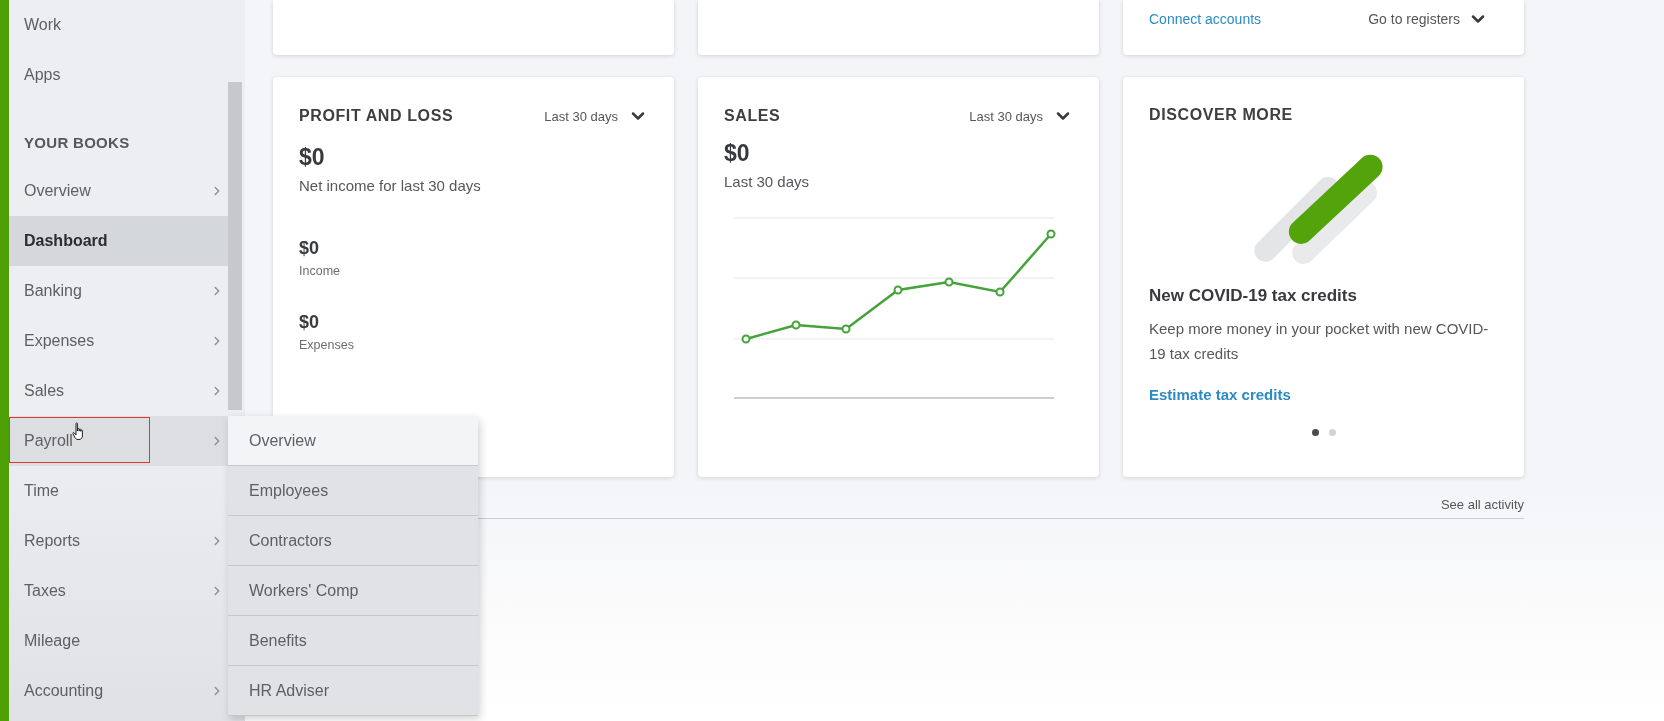 The height and width of the screenshot is (721, 1664). Describe the element at coordinates (1205, 19) in the screenshot. I see `connect-accounts-link: Connect accounts` at that location.